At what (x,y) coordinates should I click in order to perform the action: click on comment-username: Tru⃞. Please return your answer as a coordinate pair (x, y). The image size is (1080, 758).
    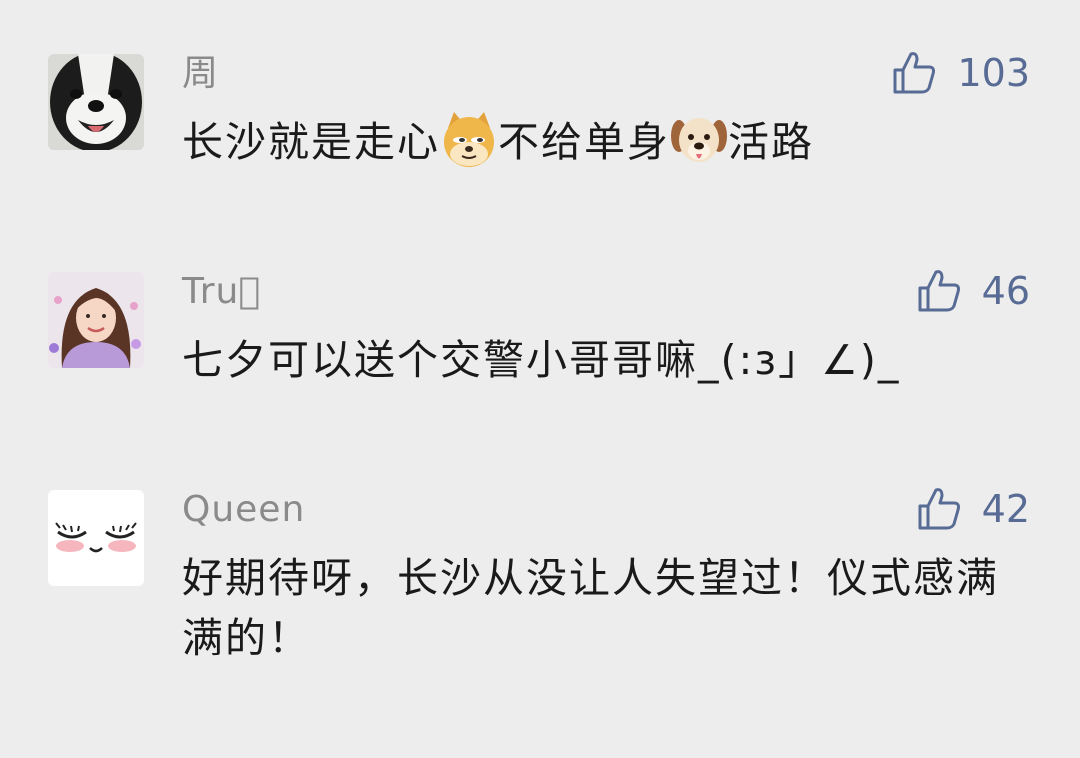
    Looking at the image, I should click on (221, 292).